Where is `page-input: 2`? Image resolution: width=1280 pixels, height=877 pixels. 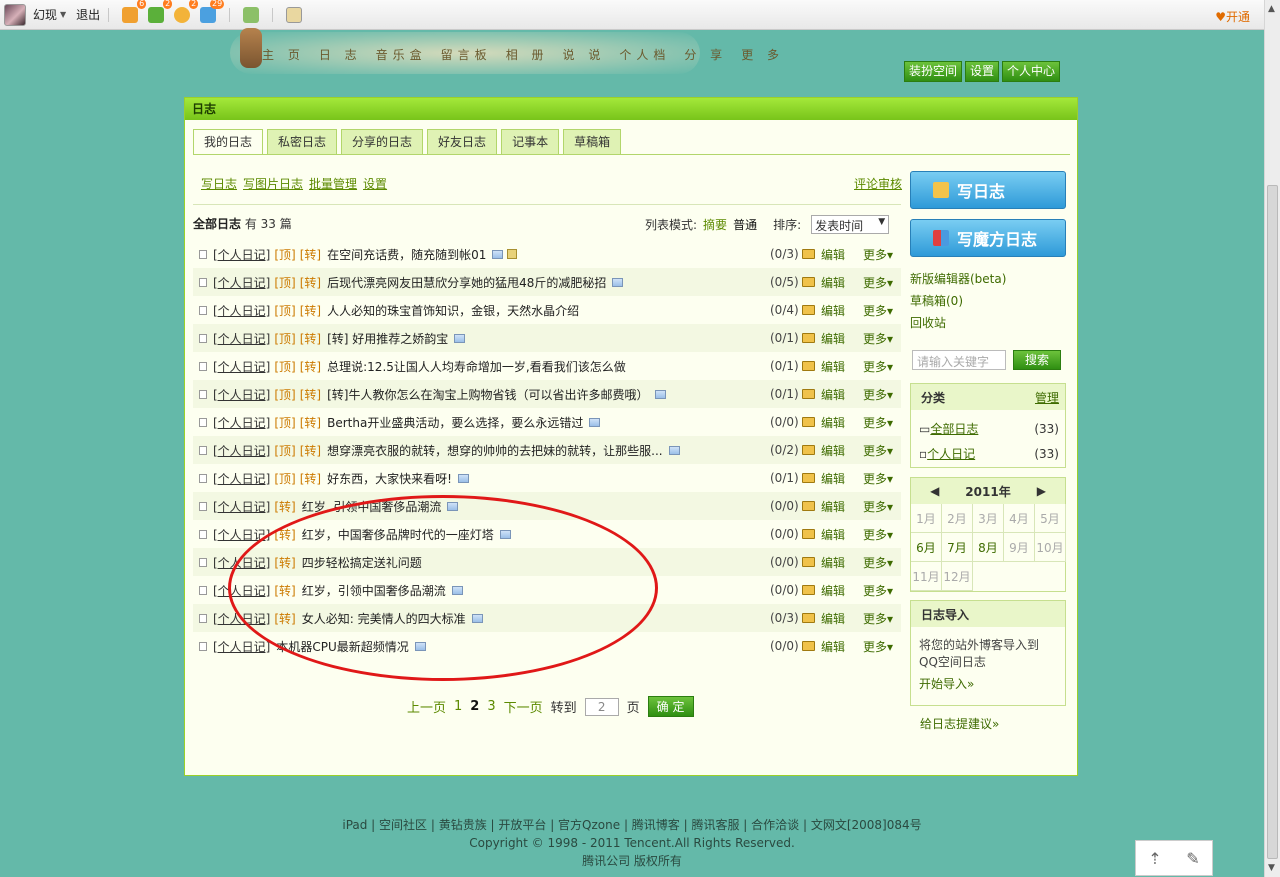 page-input: 2 is located at coordinates (601, 706).